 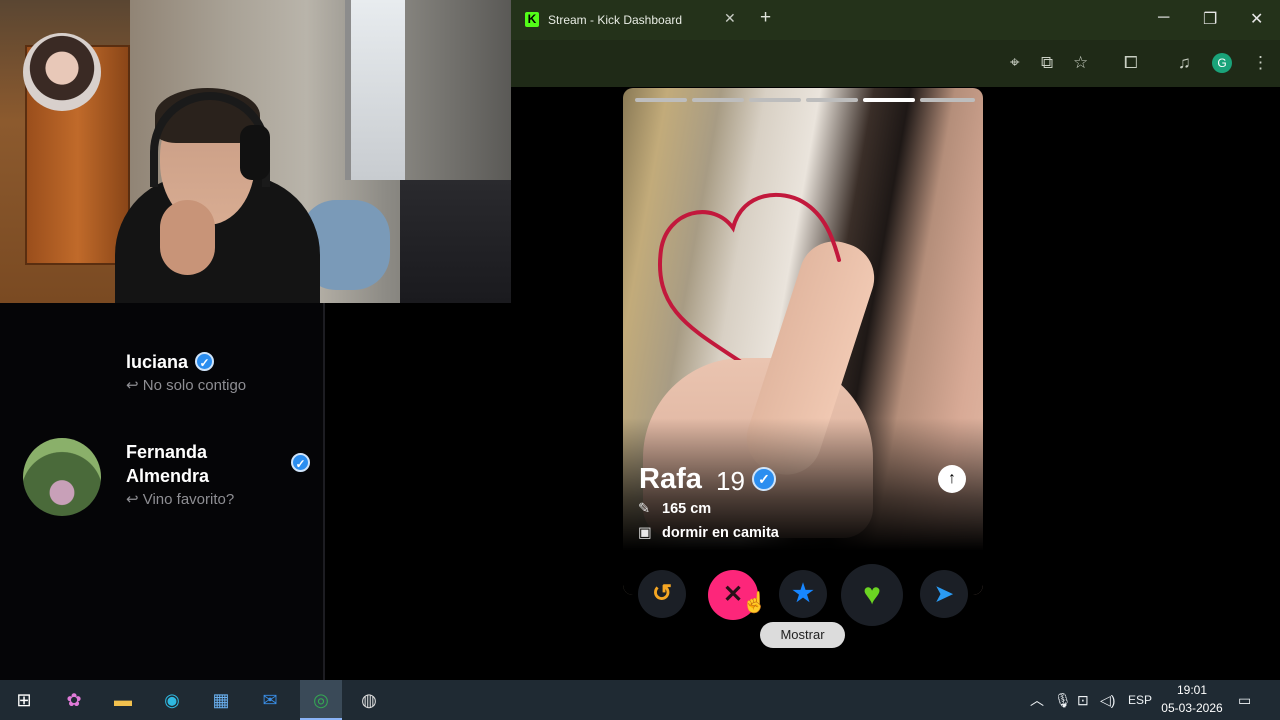 I want to click on language-indicator: ESP, so click(x=1140, y=700).